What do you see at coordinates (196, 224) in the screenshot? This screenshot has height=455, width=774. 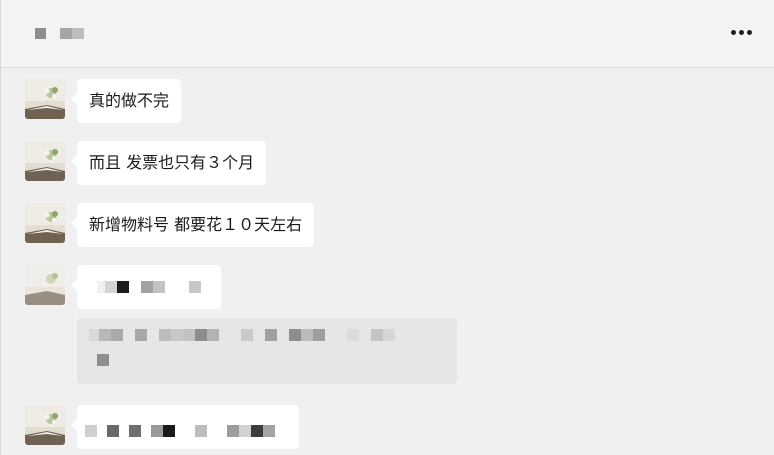 I see `message-text: 新增物料号 都要花１０天左右` at bounding box center [196, 224].